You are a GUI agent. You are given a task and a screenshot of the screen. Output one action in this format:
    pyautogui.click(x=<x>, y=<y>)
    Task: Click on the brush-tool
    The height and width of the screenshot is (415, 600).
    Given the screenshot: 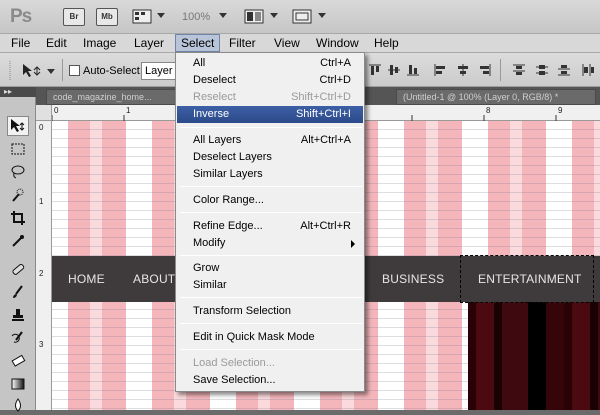 What is the action you would take?
    pyautogui.click(x=18, y=292)
    